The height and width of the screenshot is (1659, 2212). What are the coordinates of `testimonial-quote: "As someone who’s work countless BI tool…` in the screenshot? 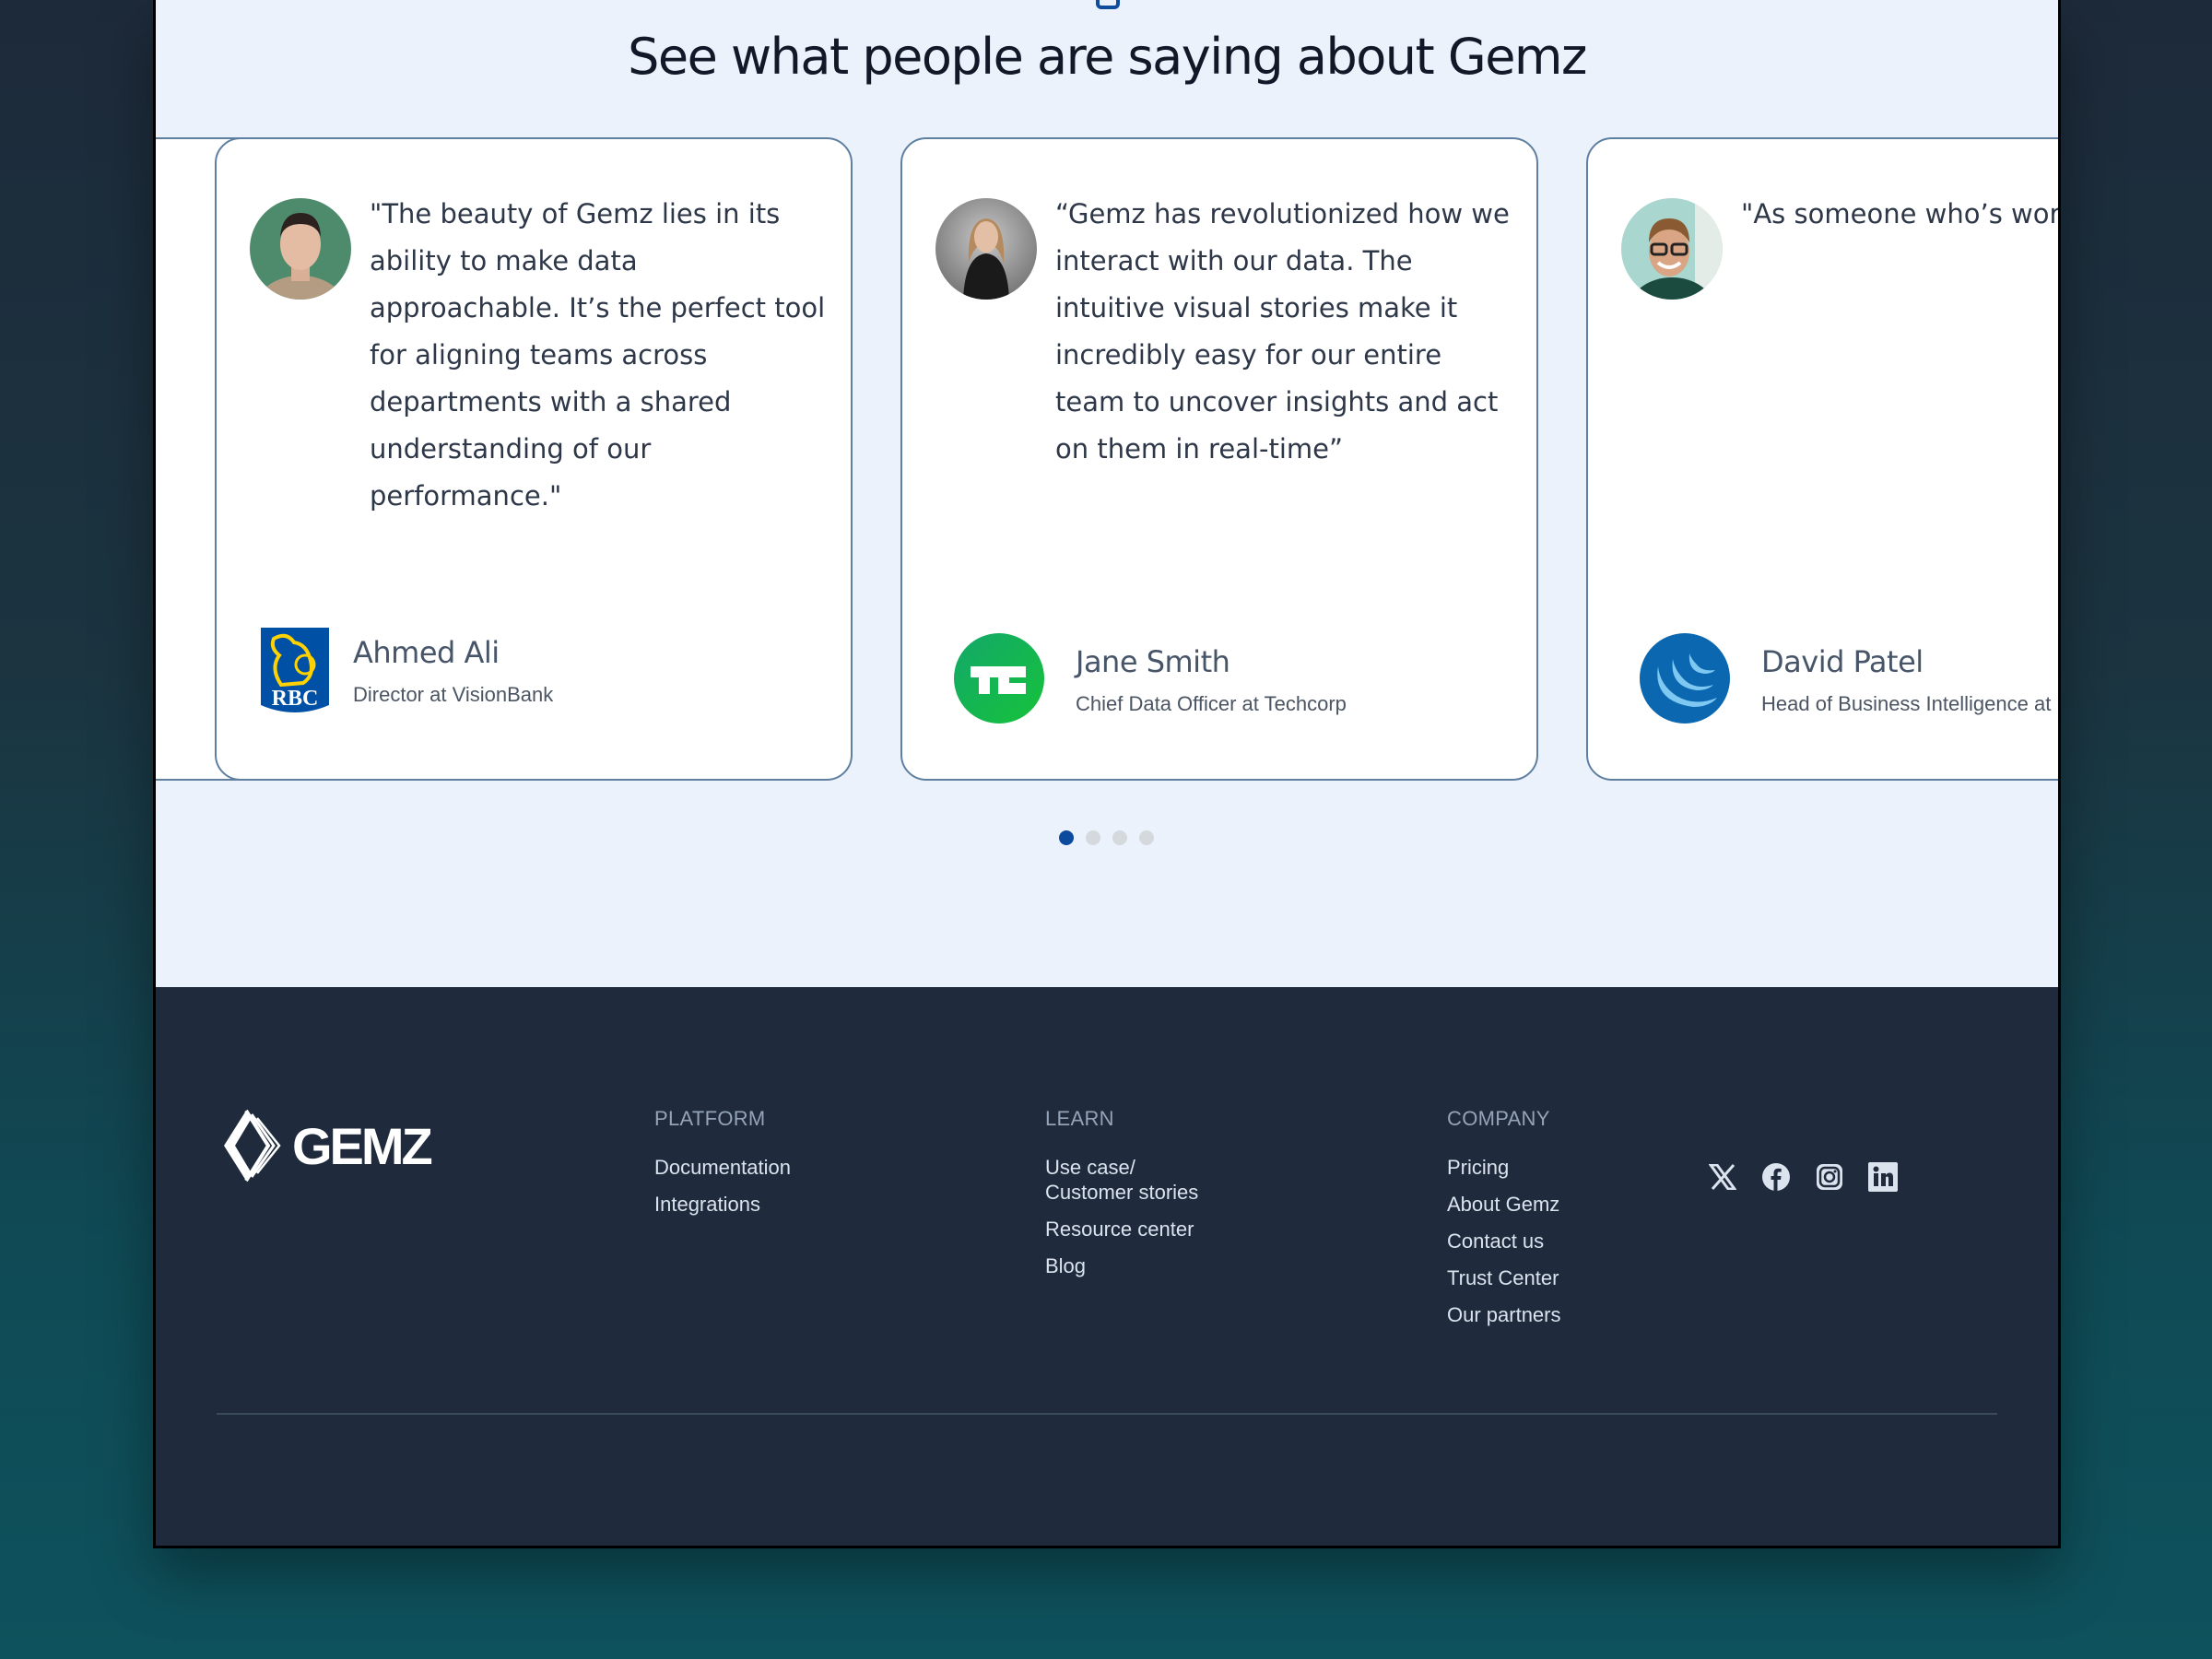 It's located at (1901, 213).